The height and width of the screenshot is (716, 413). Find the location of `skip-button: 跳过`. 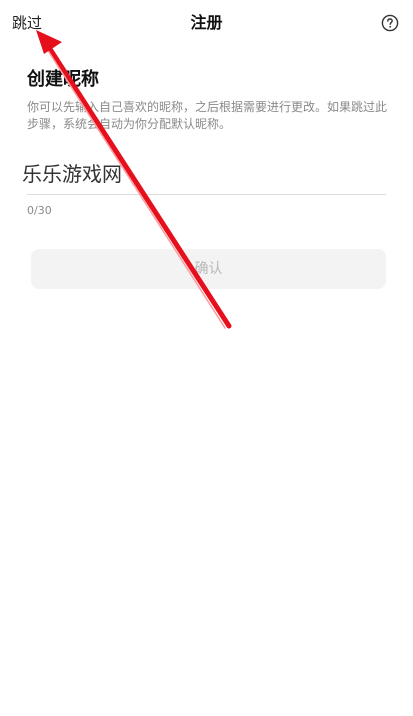

skip-button: 跳过 is located at coordinates (27, 23).